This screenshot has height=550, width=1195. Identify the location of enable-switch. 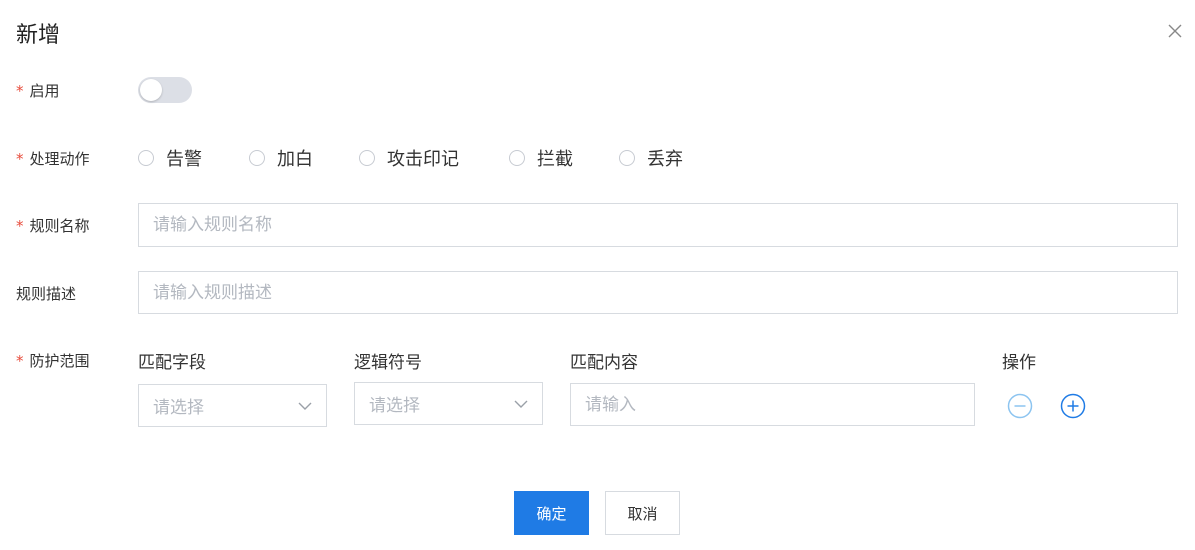
(165, 90).